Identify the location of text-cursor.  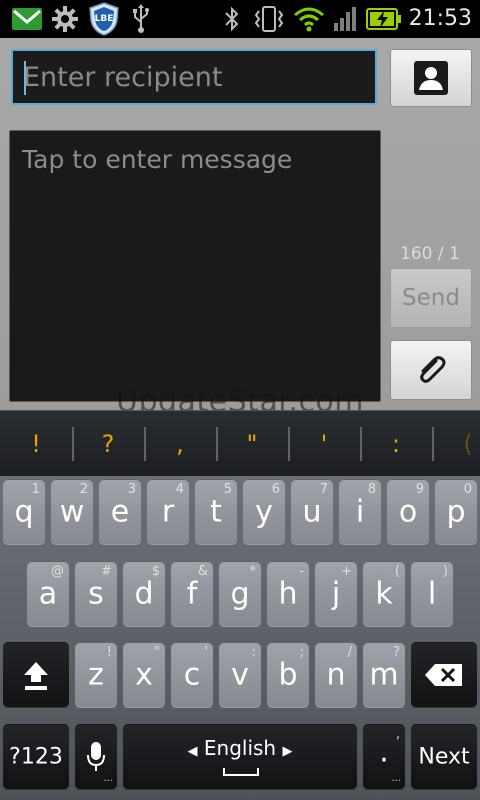
(25, 78).